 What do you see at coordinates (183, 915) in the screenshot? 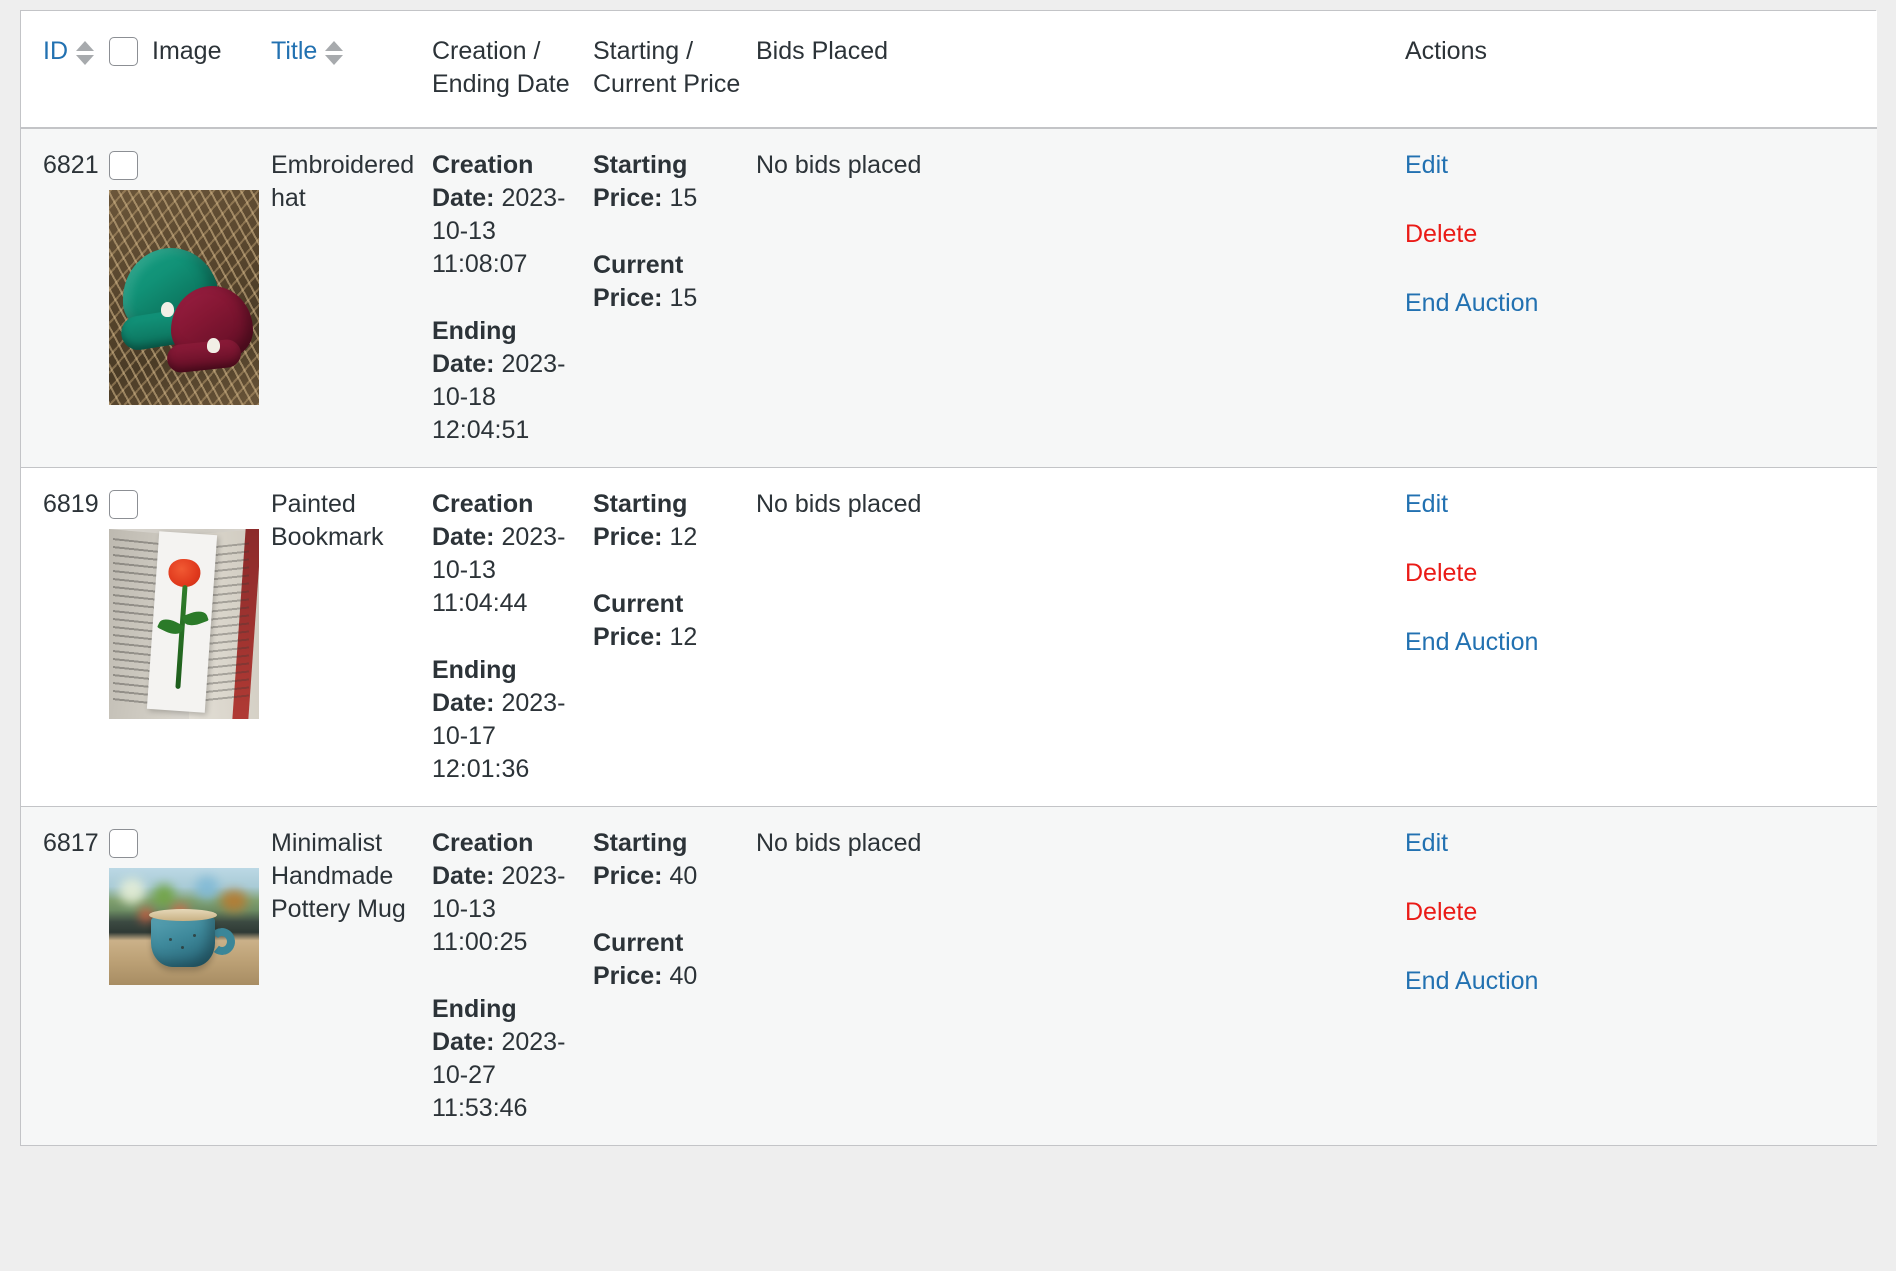
I see `mug-rim` at bounding box center [183, 915].